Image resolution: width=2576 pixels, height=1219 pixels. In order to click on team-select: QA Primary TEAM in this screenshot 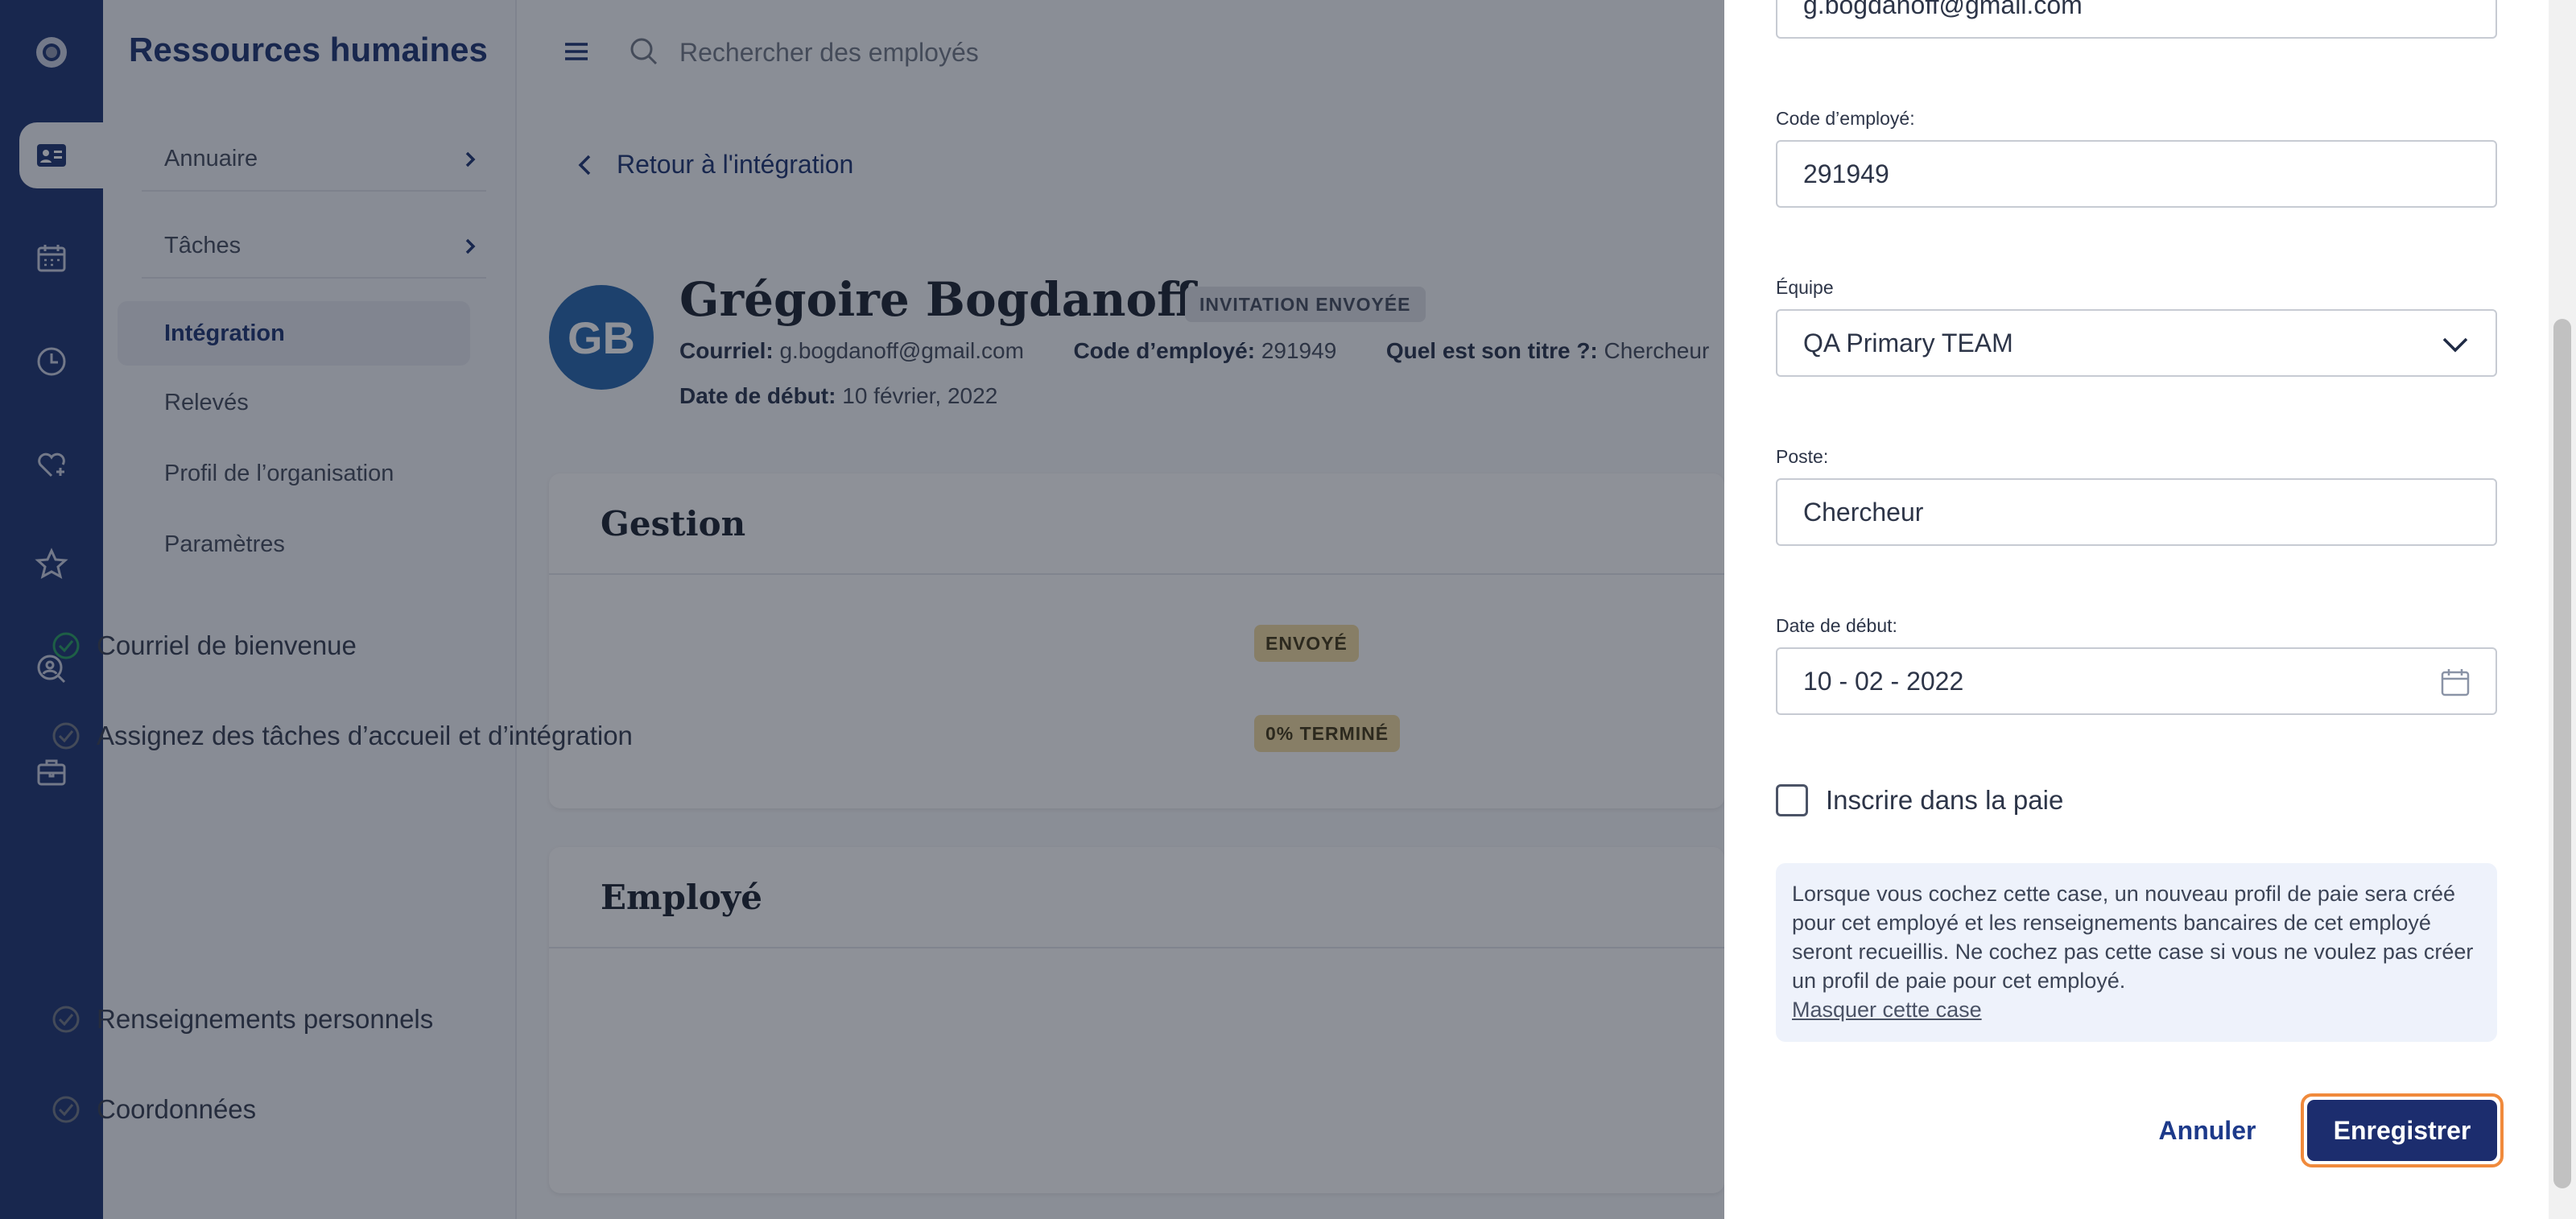, I will do `click(2136, 343)`.